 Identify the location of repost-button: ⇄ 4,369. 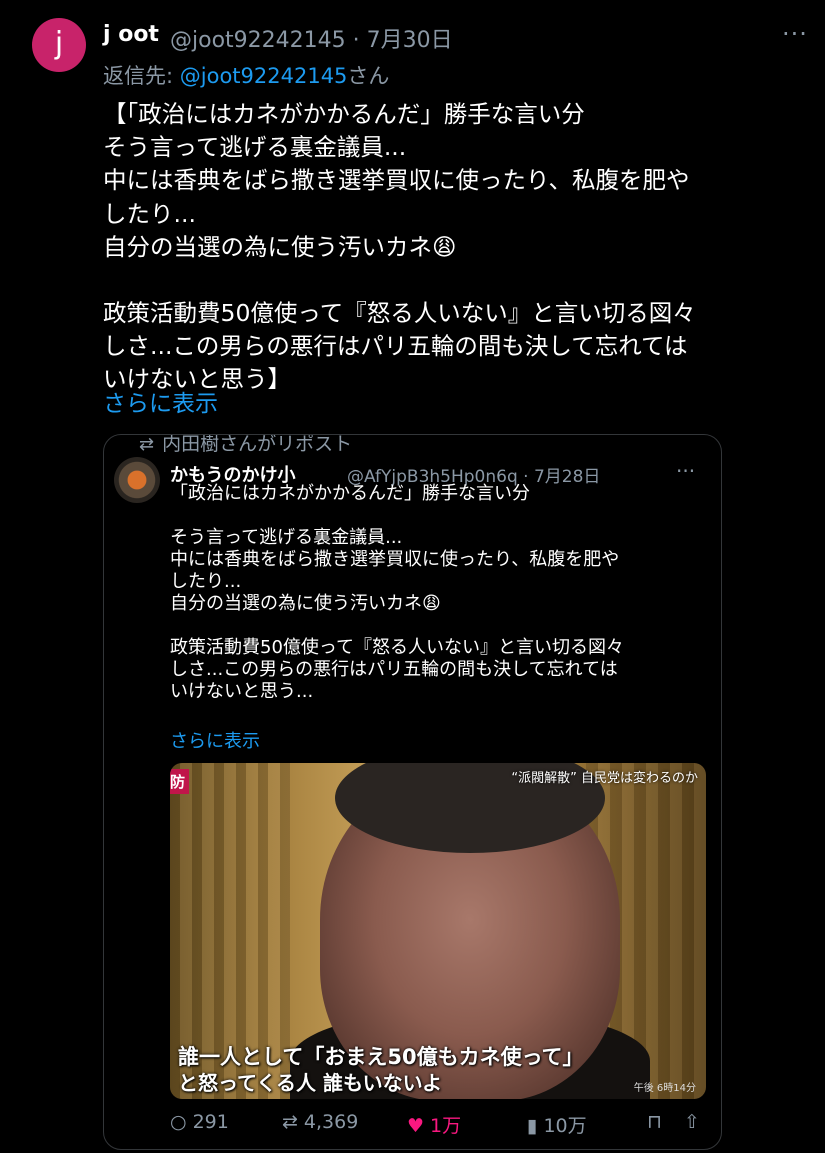
(320, 1122).